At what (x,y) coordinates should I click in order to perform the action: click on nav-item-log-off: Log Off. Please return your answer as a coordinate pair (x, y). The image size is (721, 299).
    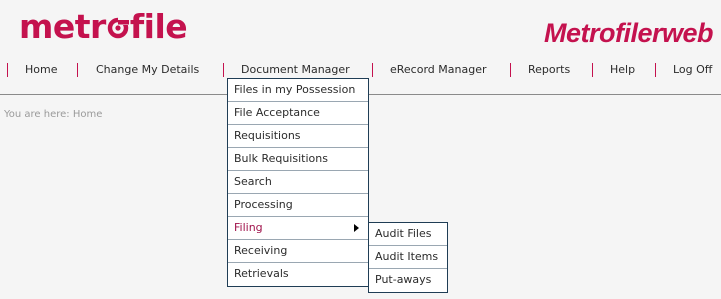
    Looking at the image, I should click on (692, 70).